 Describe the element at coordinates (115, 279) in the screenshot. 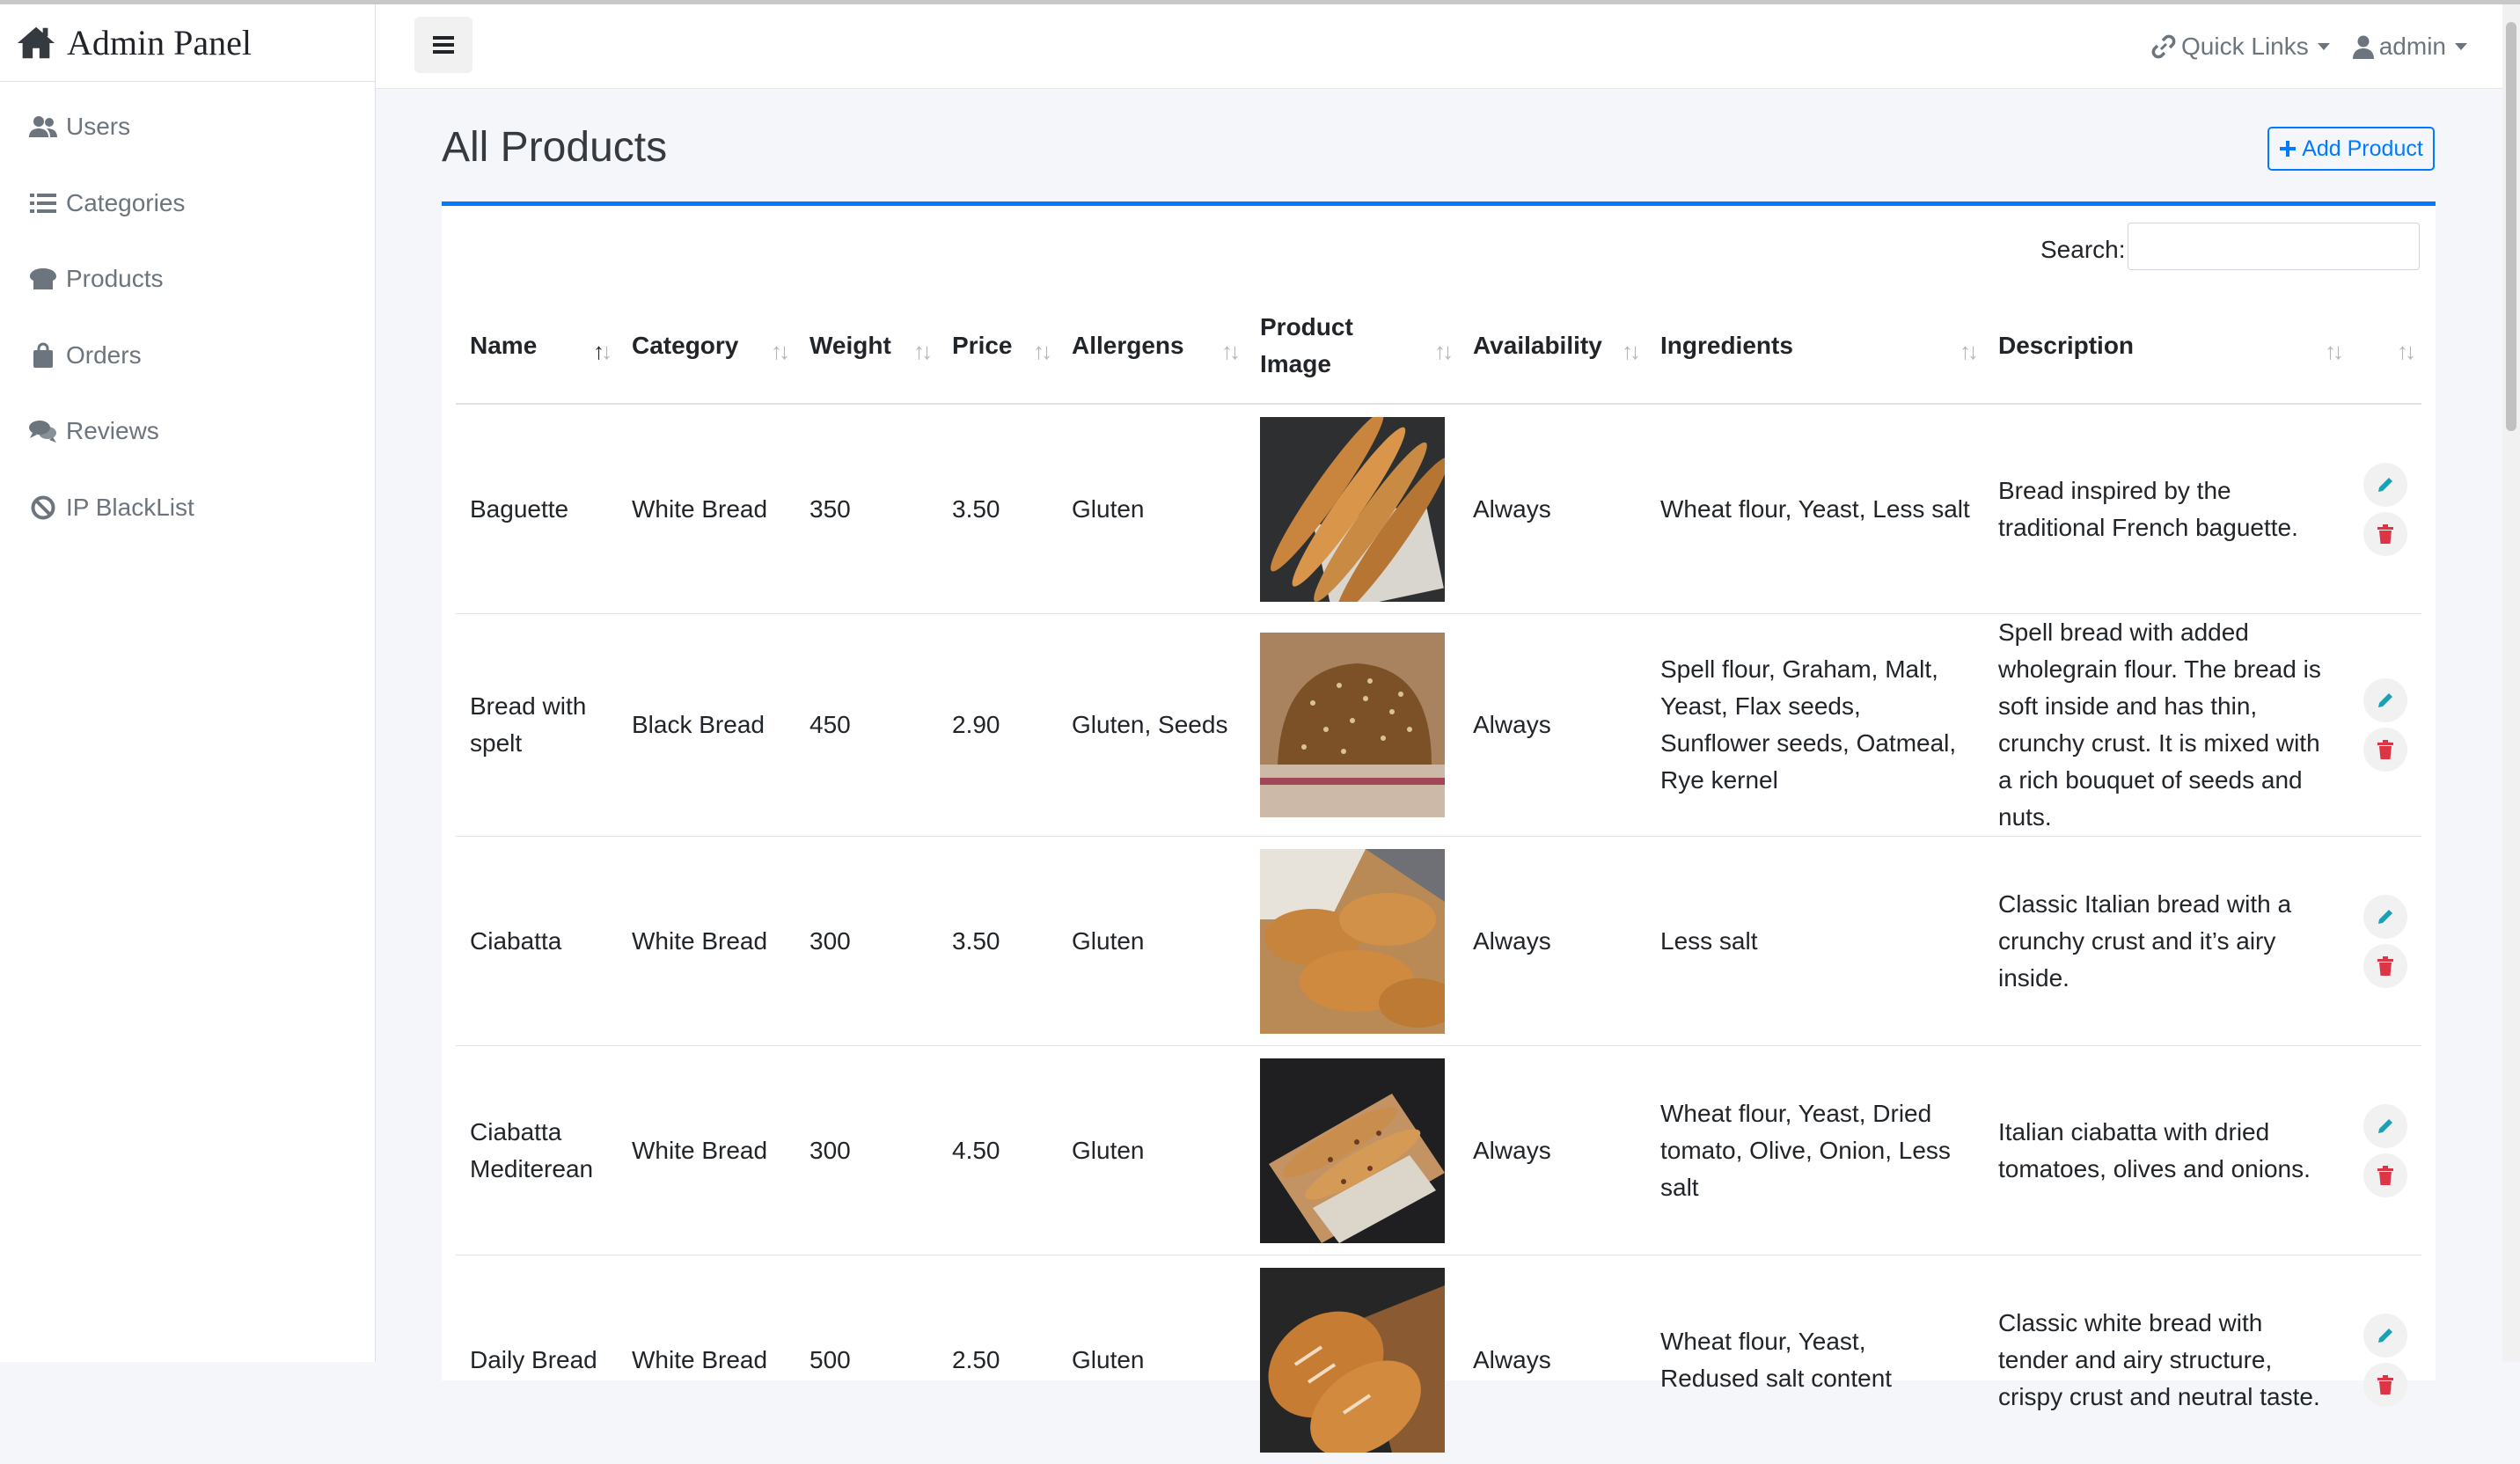

I see `sidebar-item-label: Products` at that location.